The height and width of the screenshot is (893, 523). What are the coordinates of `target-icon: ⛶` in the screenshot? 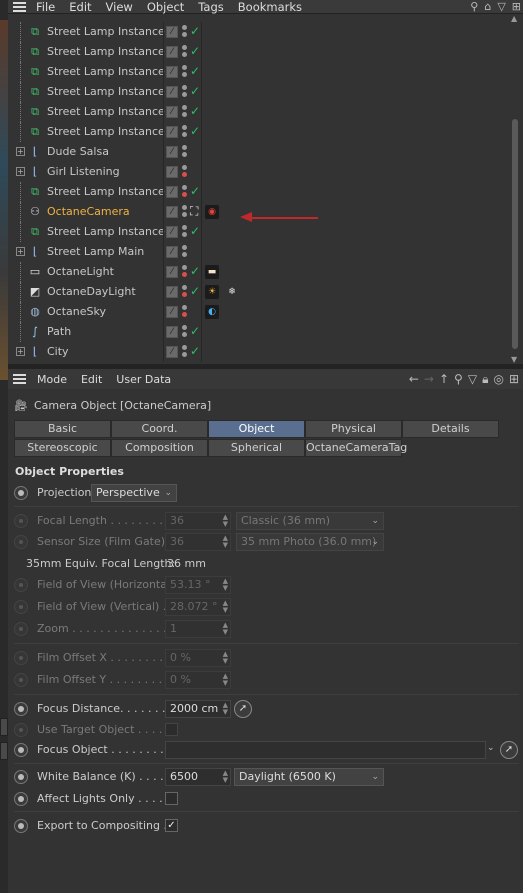 It's located at (194, 211).